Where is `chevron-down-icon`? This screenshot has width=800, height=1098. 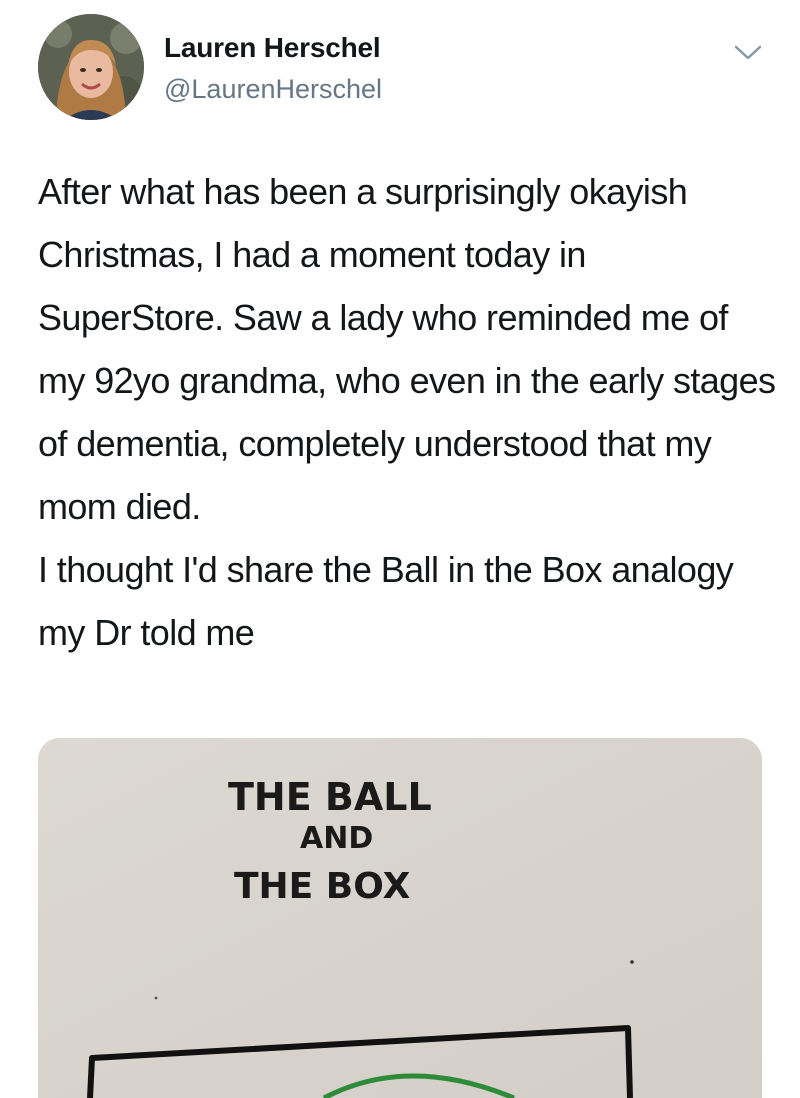
chevron-down-icon is located at coordinates (748, 53).